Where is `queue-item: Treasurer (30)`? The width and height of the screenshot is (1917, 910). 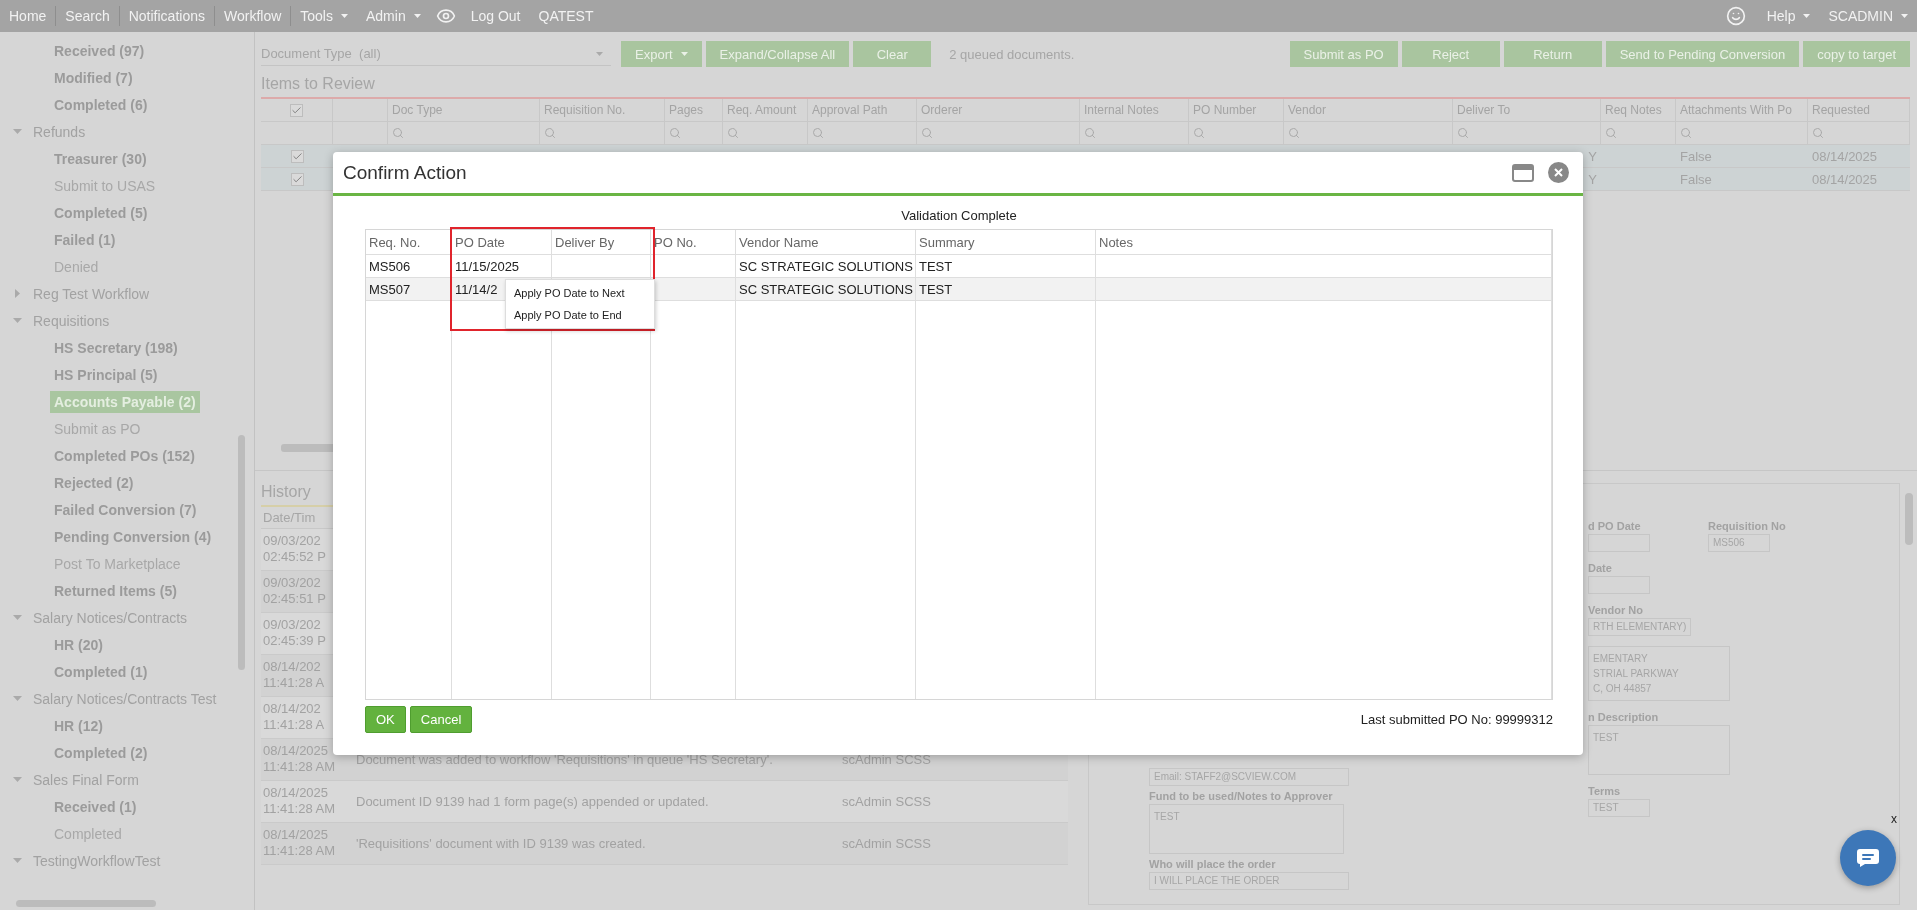 queue-item: Treasurer (30) is located at coordinates (100, 158).